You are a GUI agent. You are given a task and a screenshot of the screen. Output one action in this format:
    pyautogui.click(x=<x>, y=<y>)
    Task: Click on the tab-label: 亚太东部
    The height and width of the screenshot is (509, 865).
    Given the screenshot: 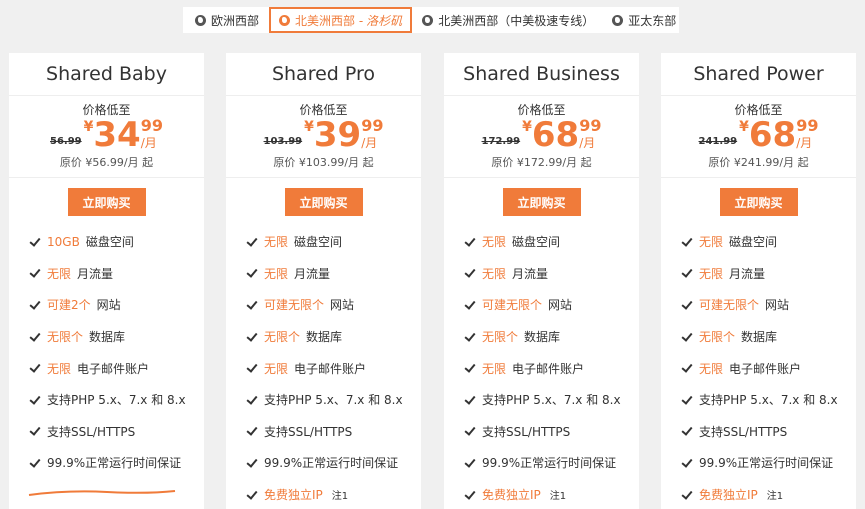 What is the action you would take?
    pyautogui.click(x=652, y=20)
    